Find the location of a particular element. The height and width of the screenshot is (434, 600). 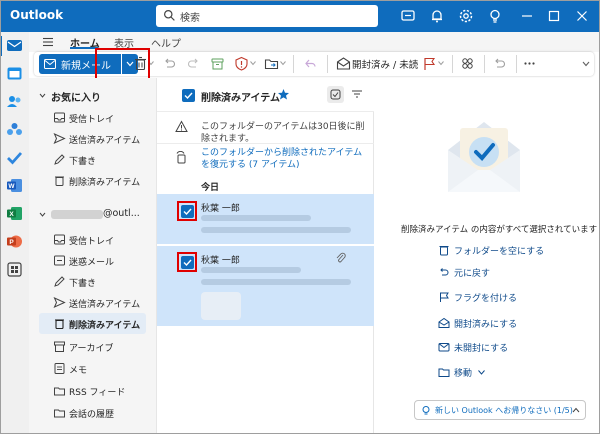

hamburger-menu-icon is located at coordinates (48, 42).